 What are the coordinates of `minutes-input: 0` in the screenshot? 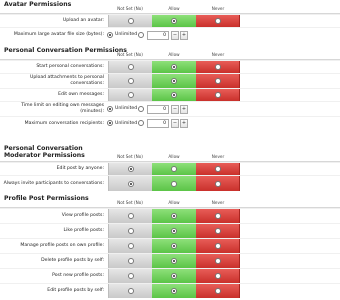 It's located at (158, 109).